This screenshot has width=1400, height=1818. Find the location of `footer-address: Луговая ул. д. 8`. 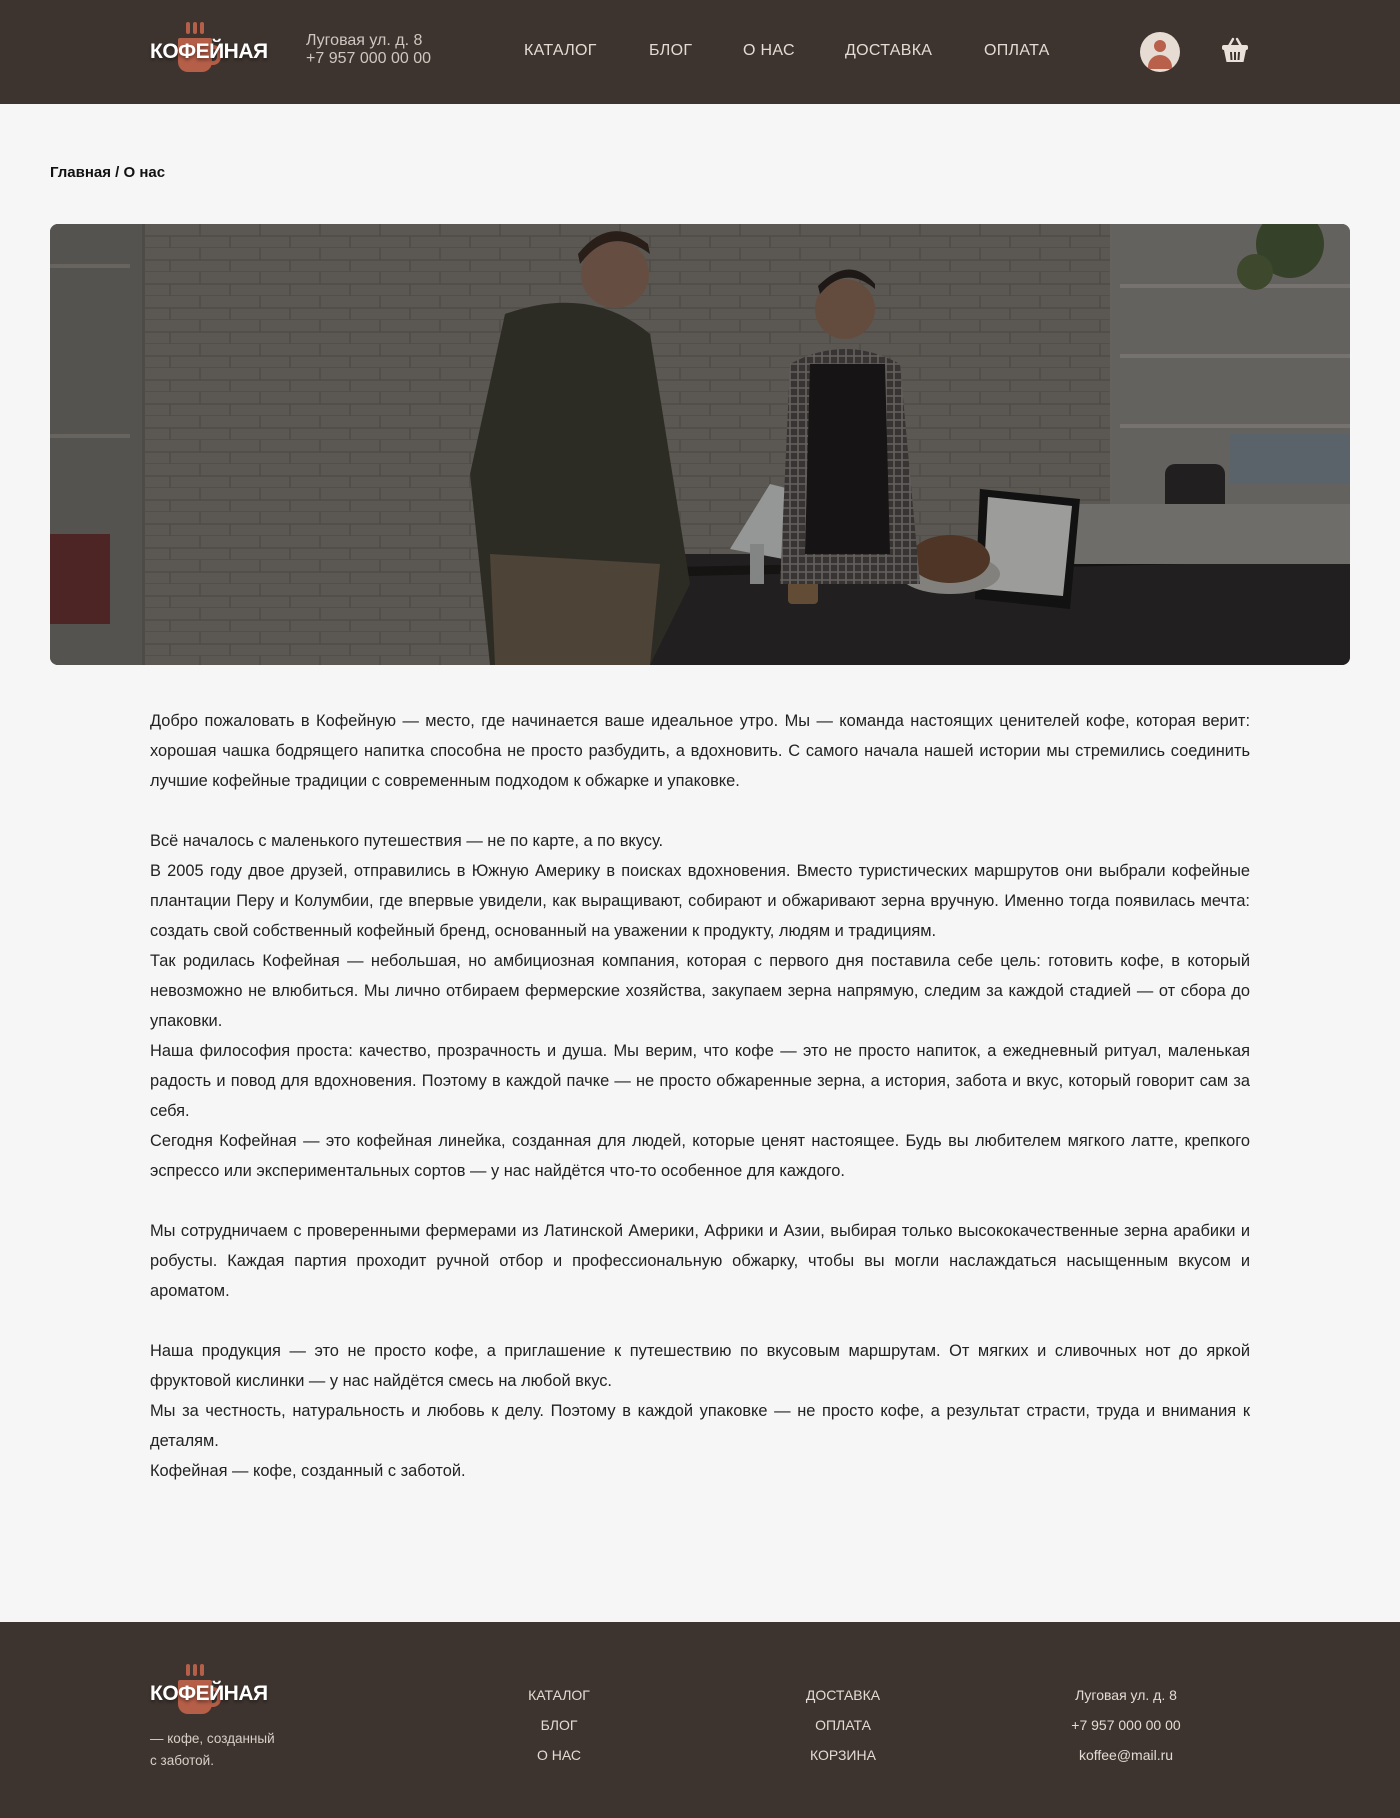

footer-address: Луговая ул. д. 8 is located at coordinates (1126, 1695).